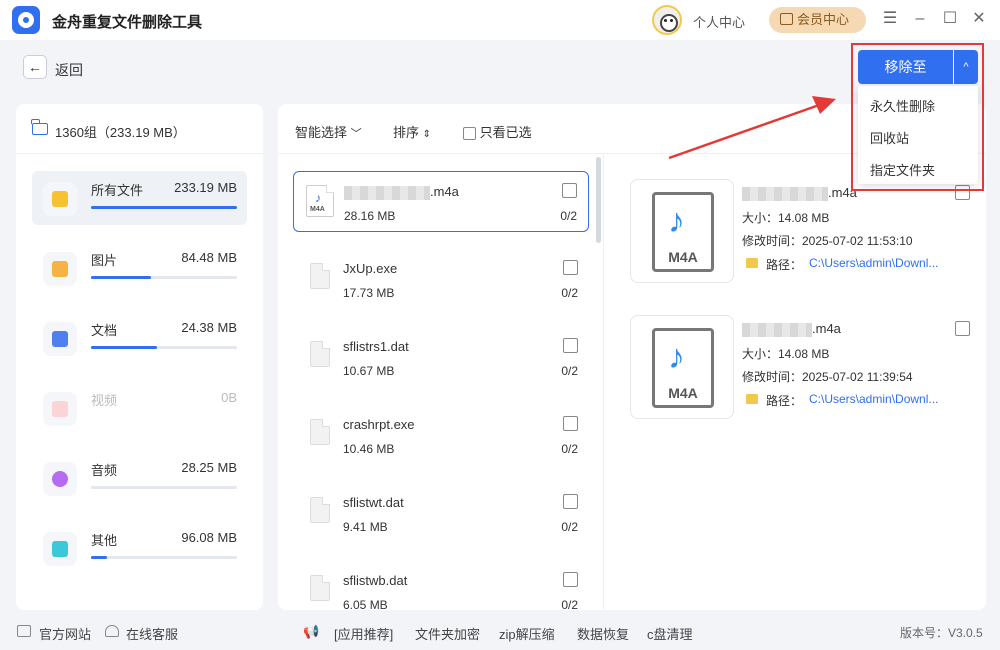  What do you see at coordinates (447, 633) in the screenshot?
I see `footer-link-folder-encrypt: 文件夹加密` at bounding box center [447, 633].